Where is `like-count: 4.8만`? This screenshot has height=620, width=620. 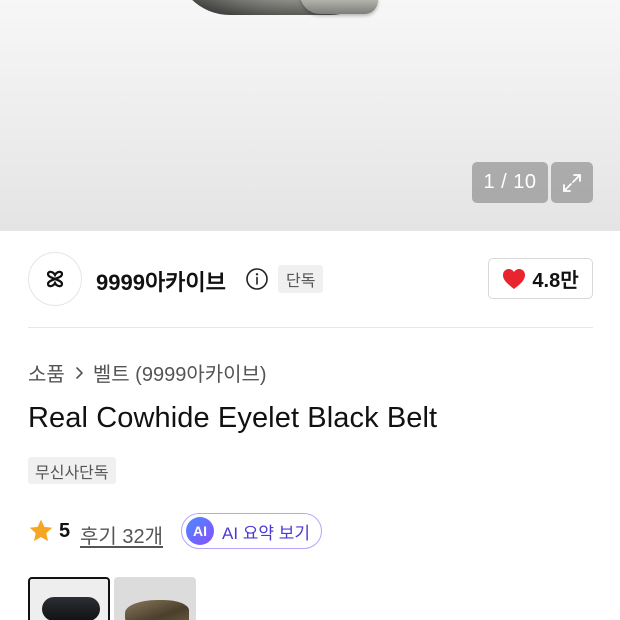
like-count: 4.8만 is located at coordinates (555, 281).